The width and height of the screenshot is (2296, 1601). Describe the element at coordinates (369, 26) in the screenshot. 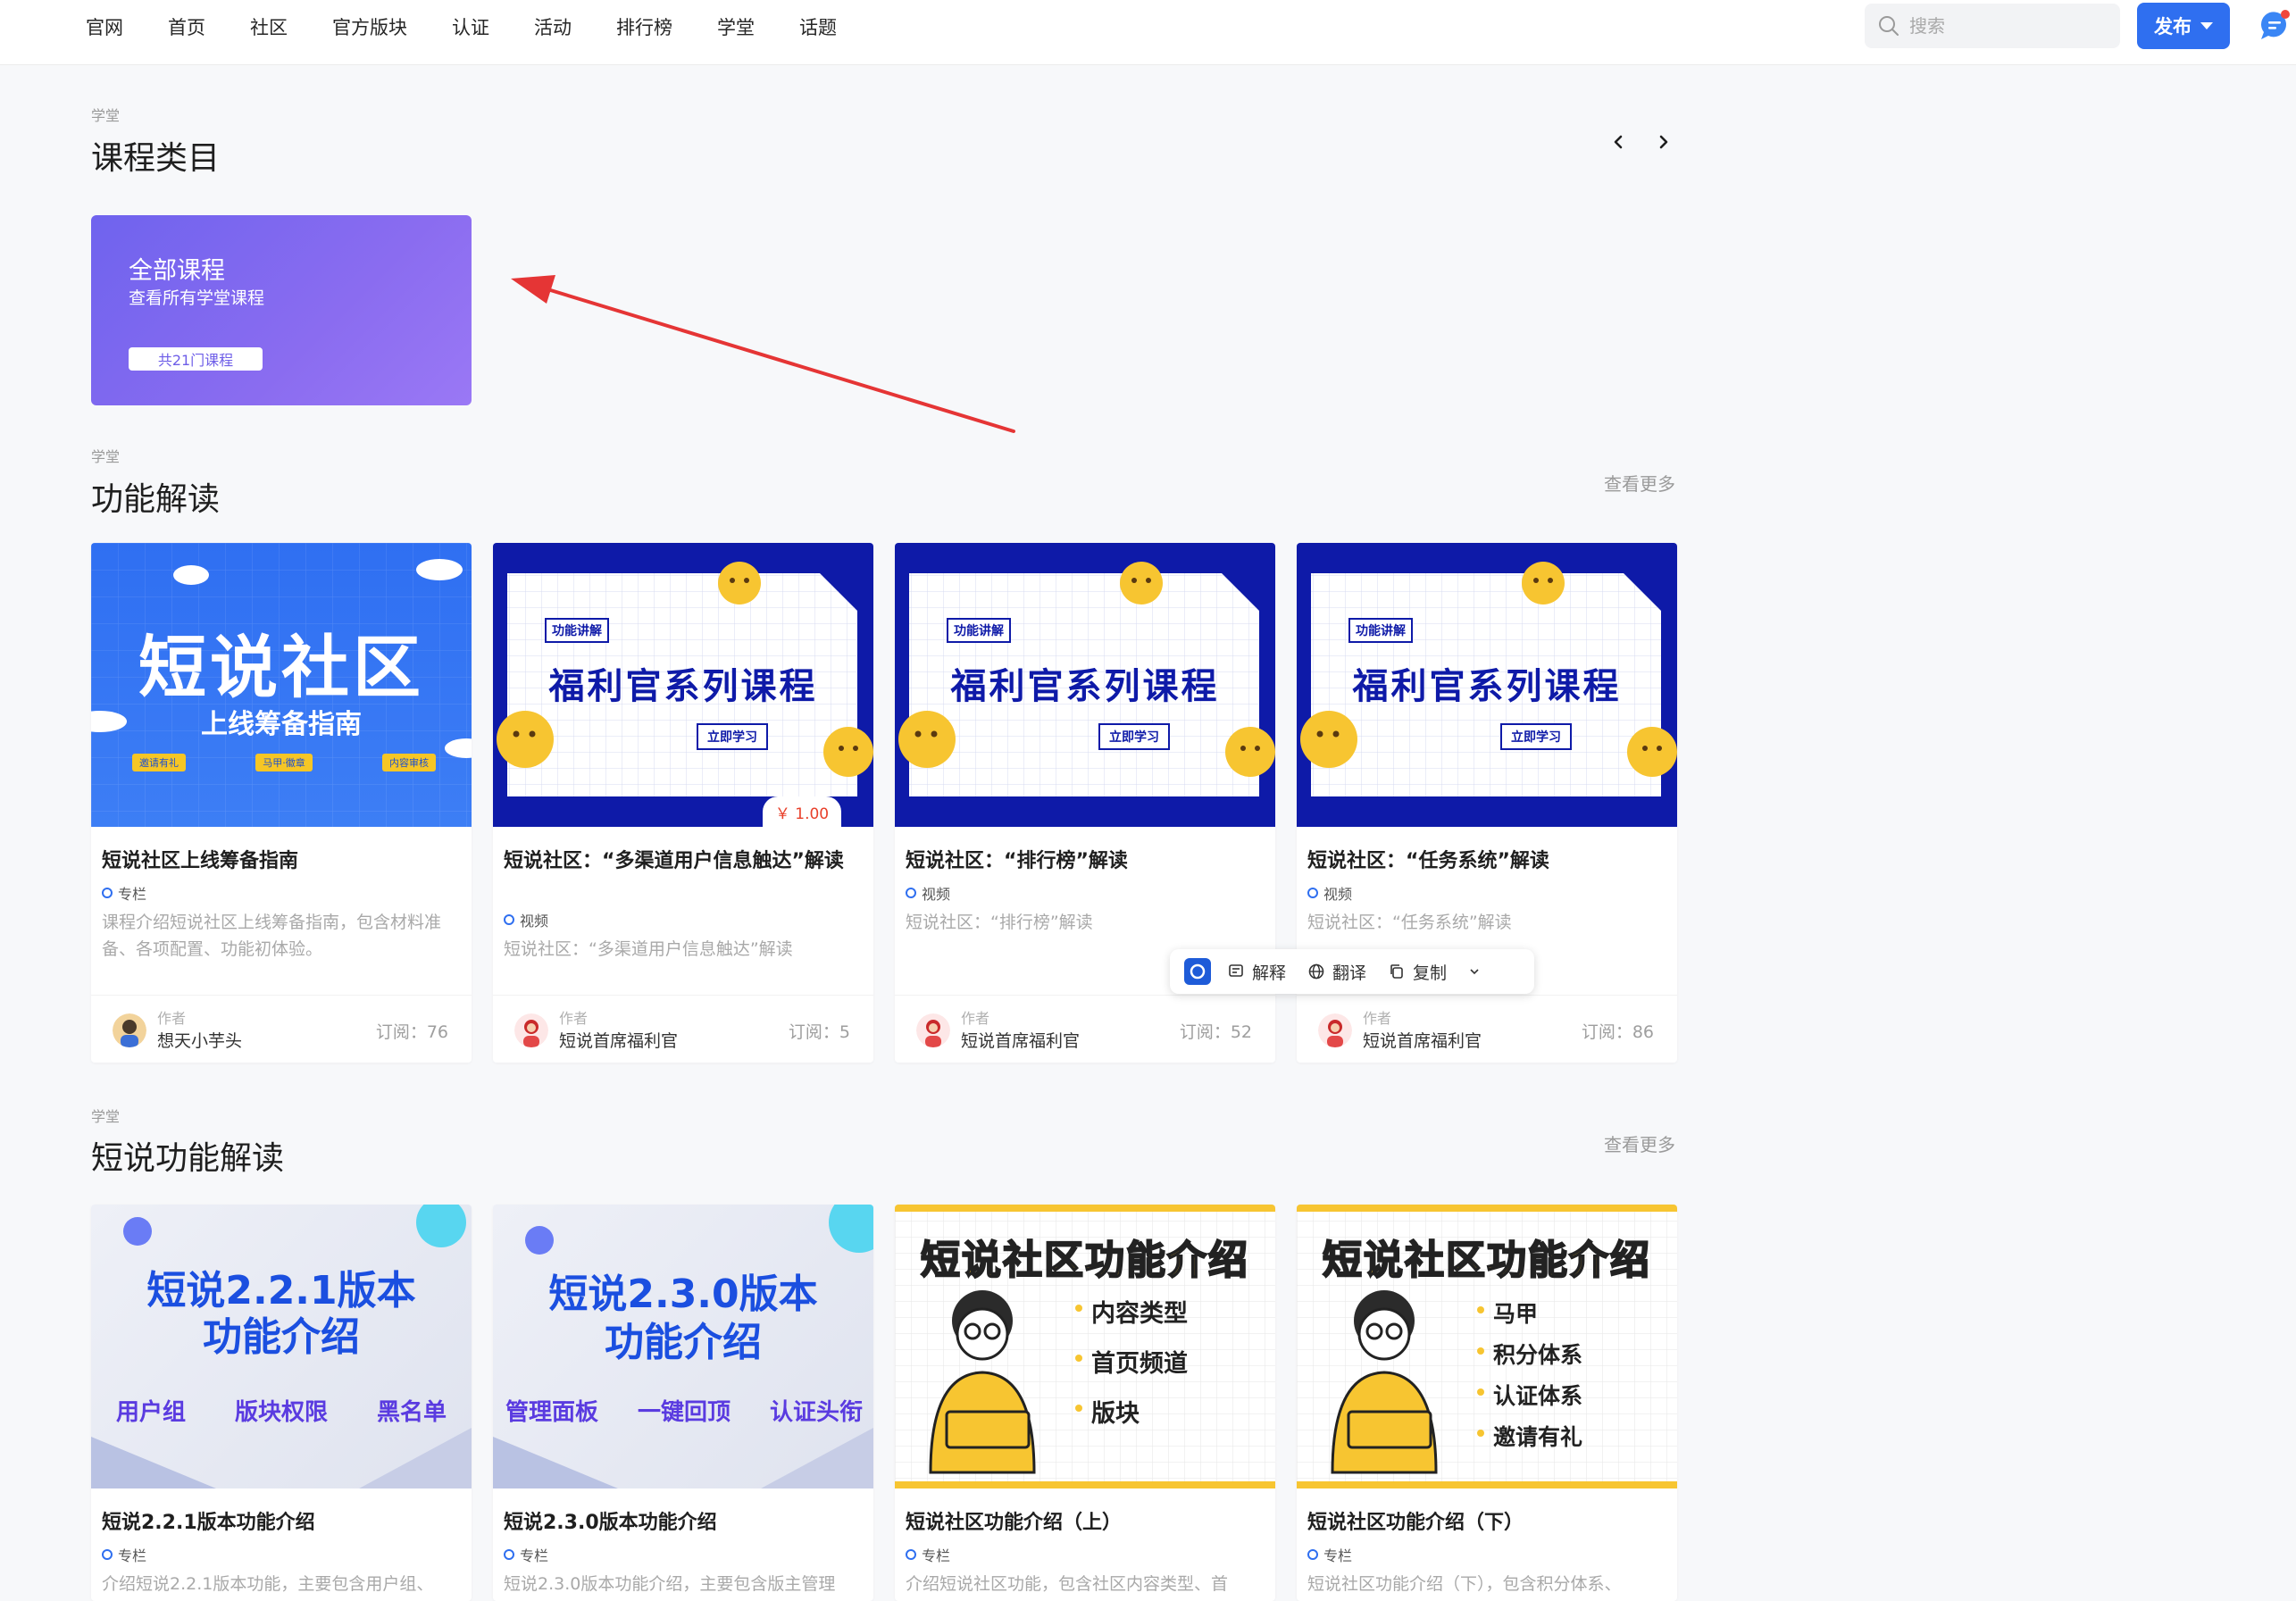

I see `nav-item-official-boards: 官方版块` at that location.